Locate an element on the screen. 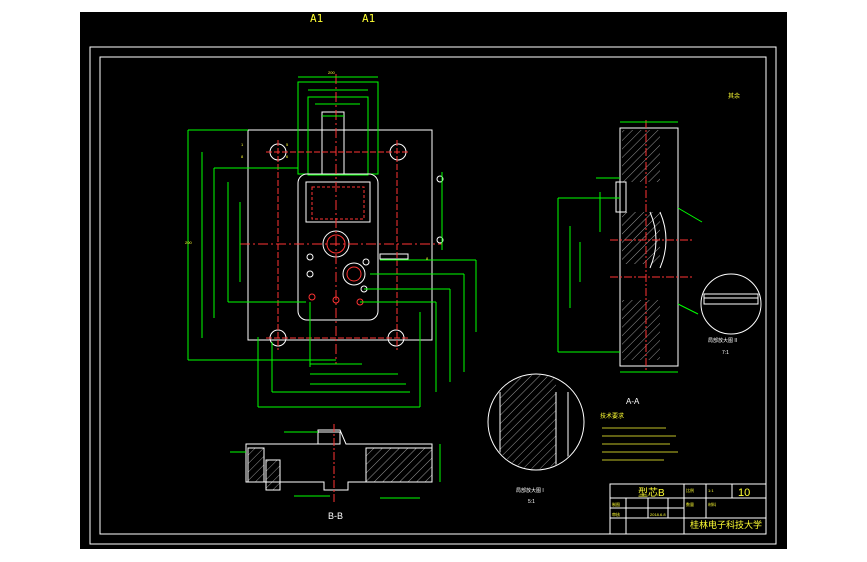 The width and height of the screenshot is (867, 562). detail1-scale: 5:1 is located at coordinates (531, 502).